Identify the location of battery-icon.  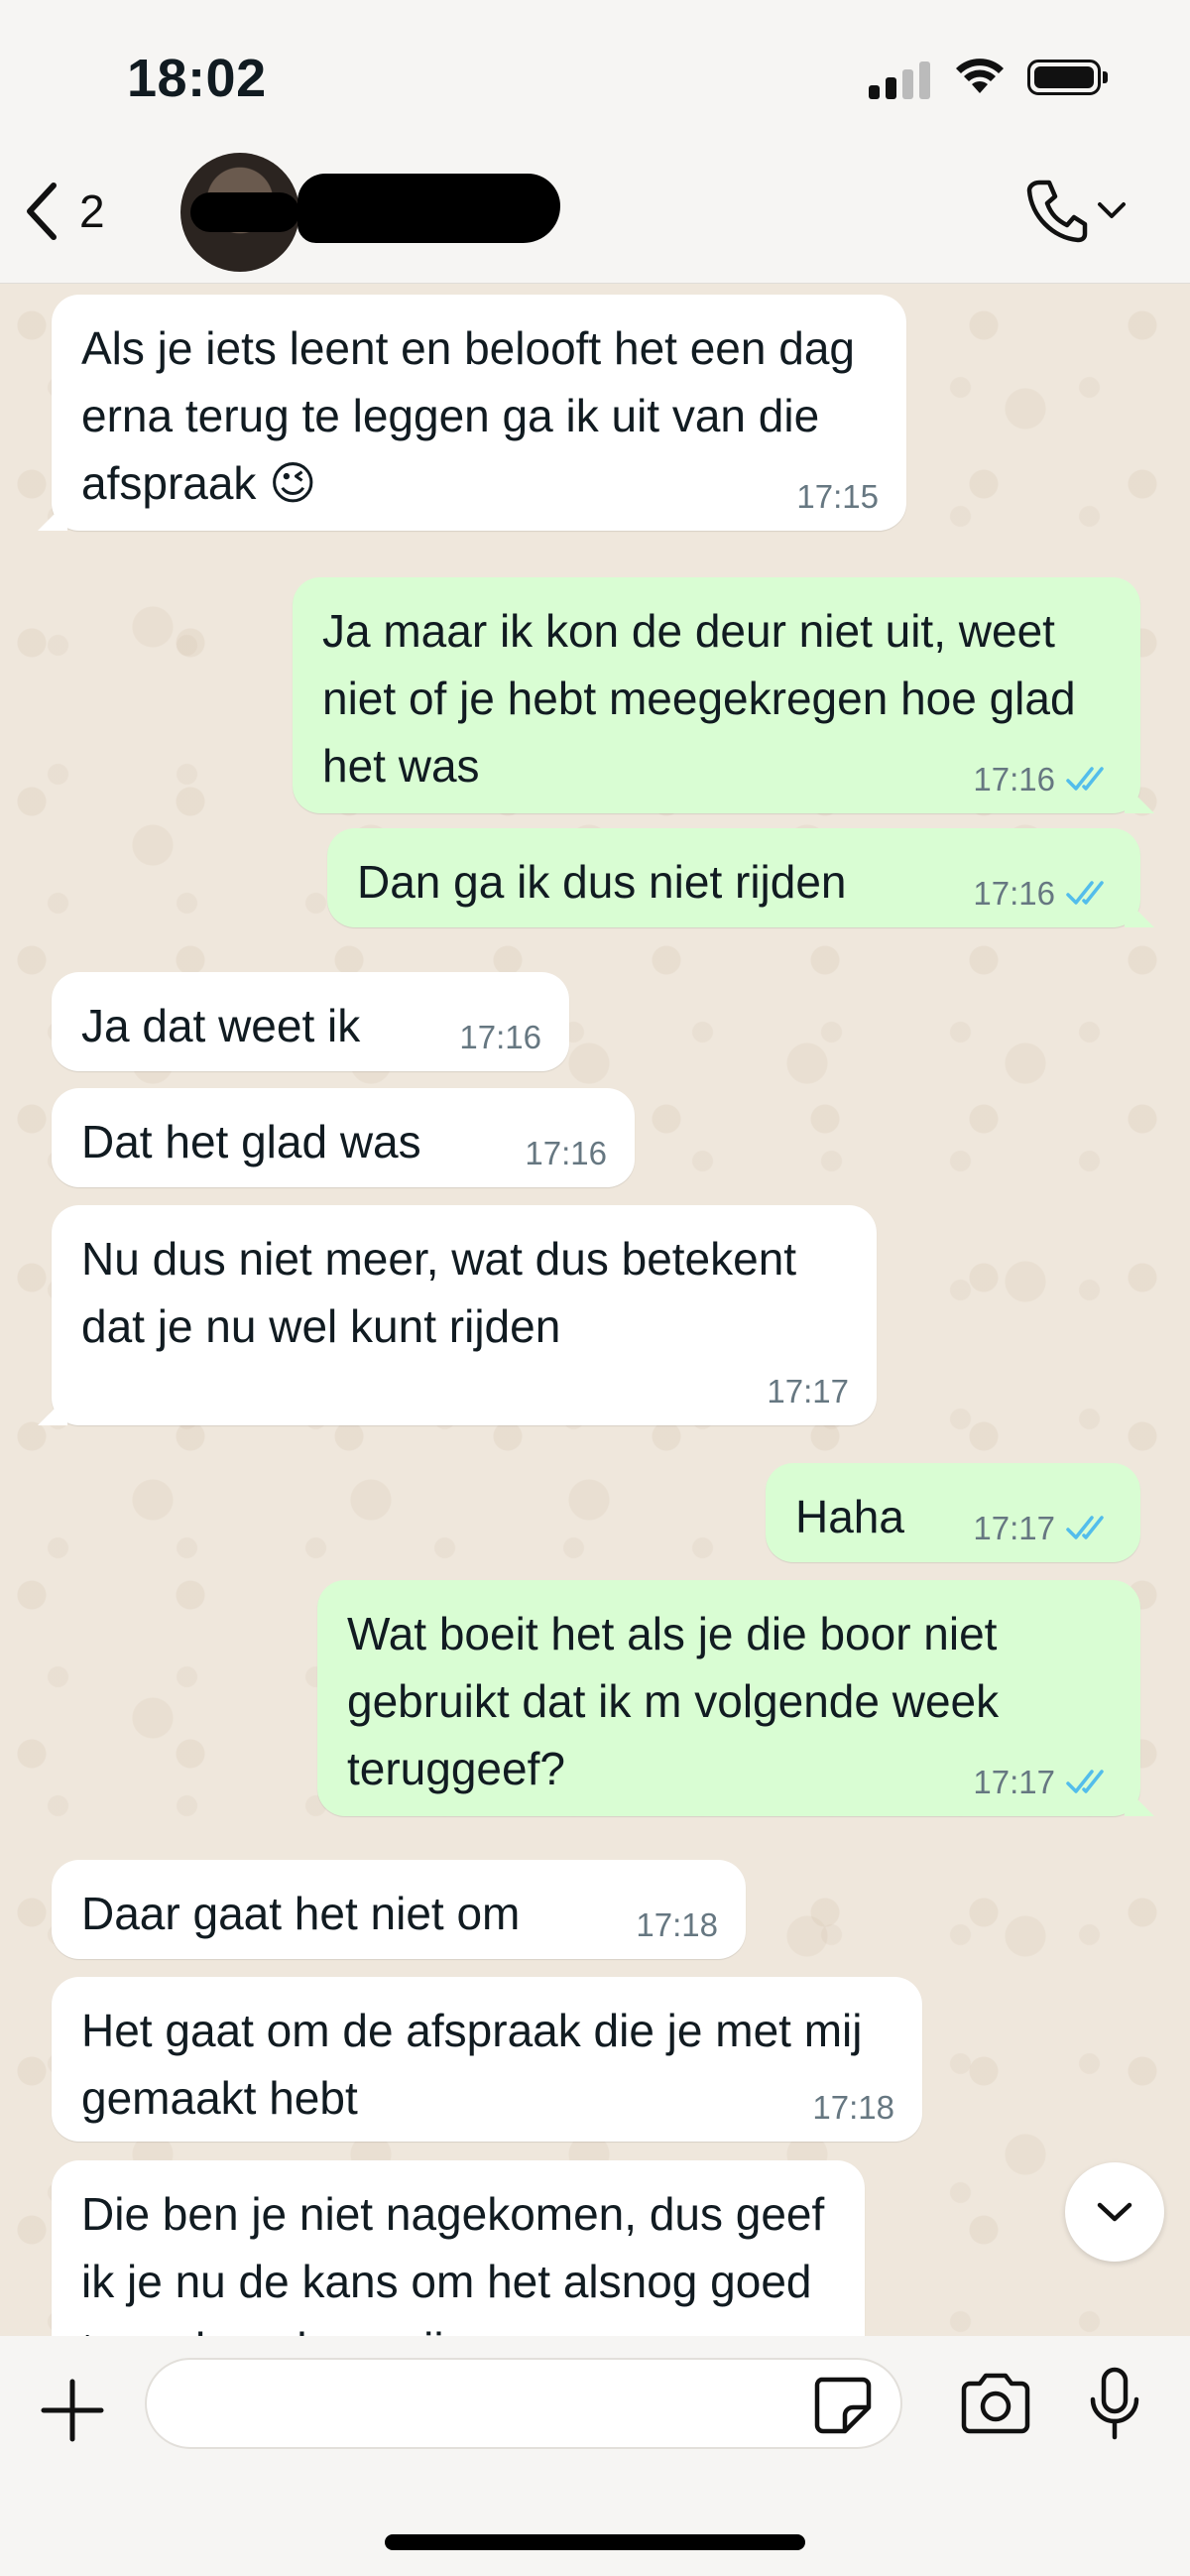
(1067, 77).